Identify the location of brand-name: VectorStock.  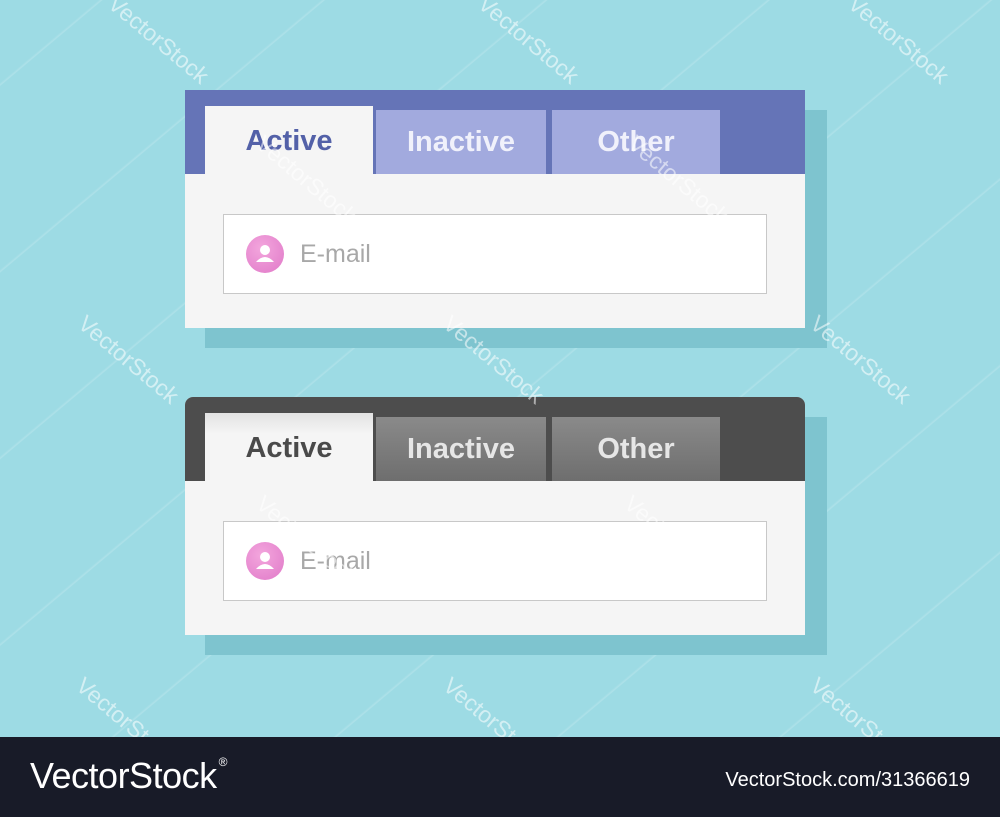
(123, 775).